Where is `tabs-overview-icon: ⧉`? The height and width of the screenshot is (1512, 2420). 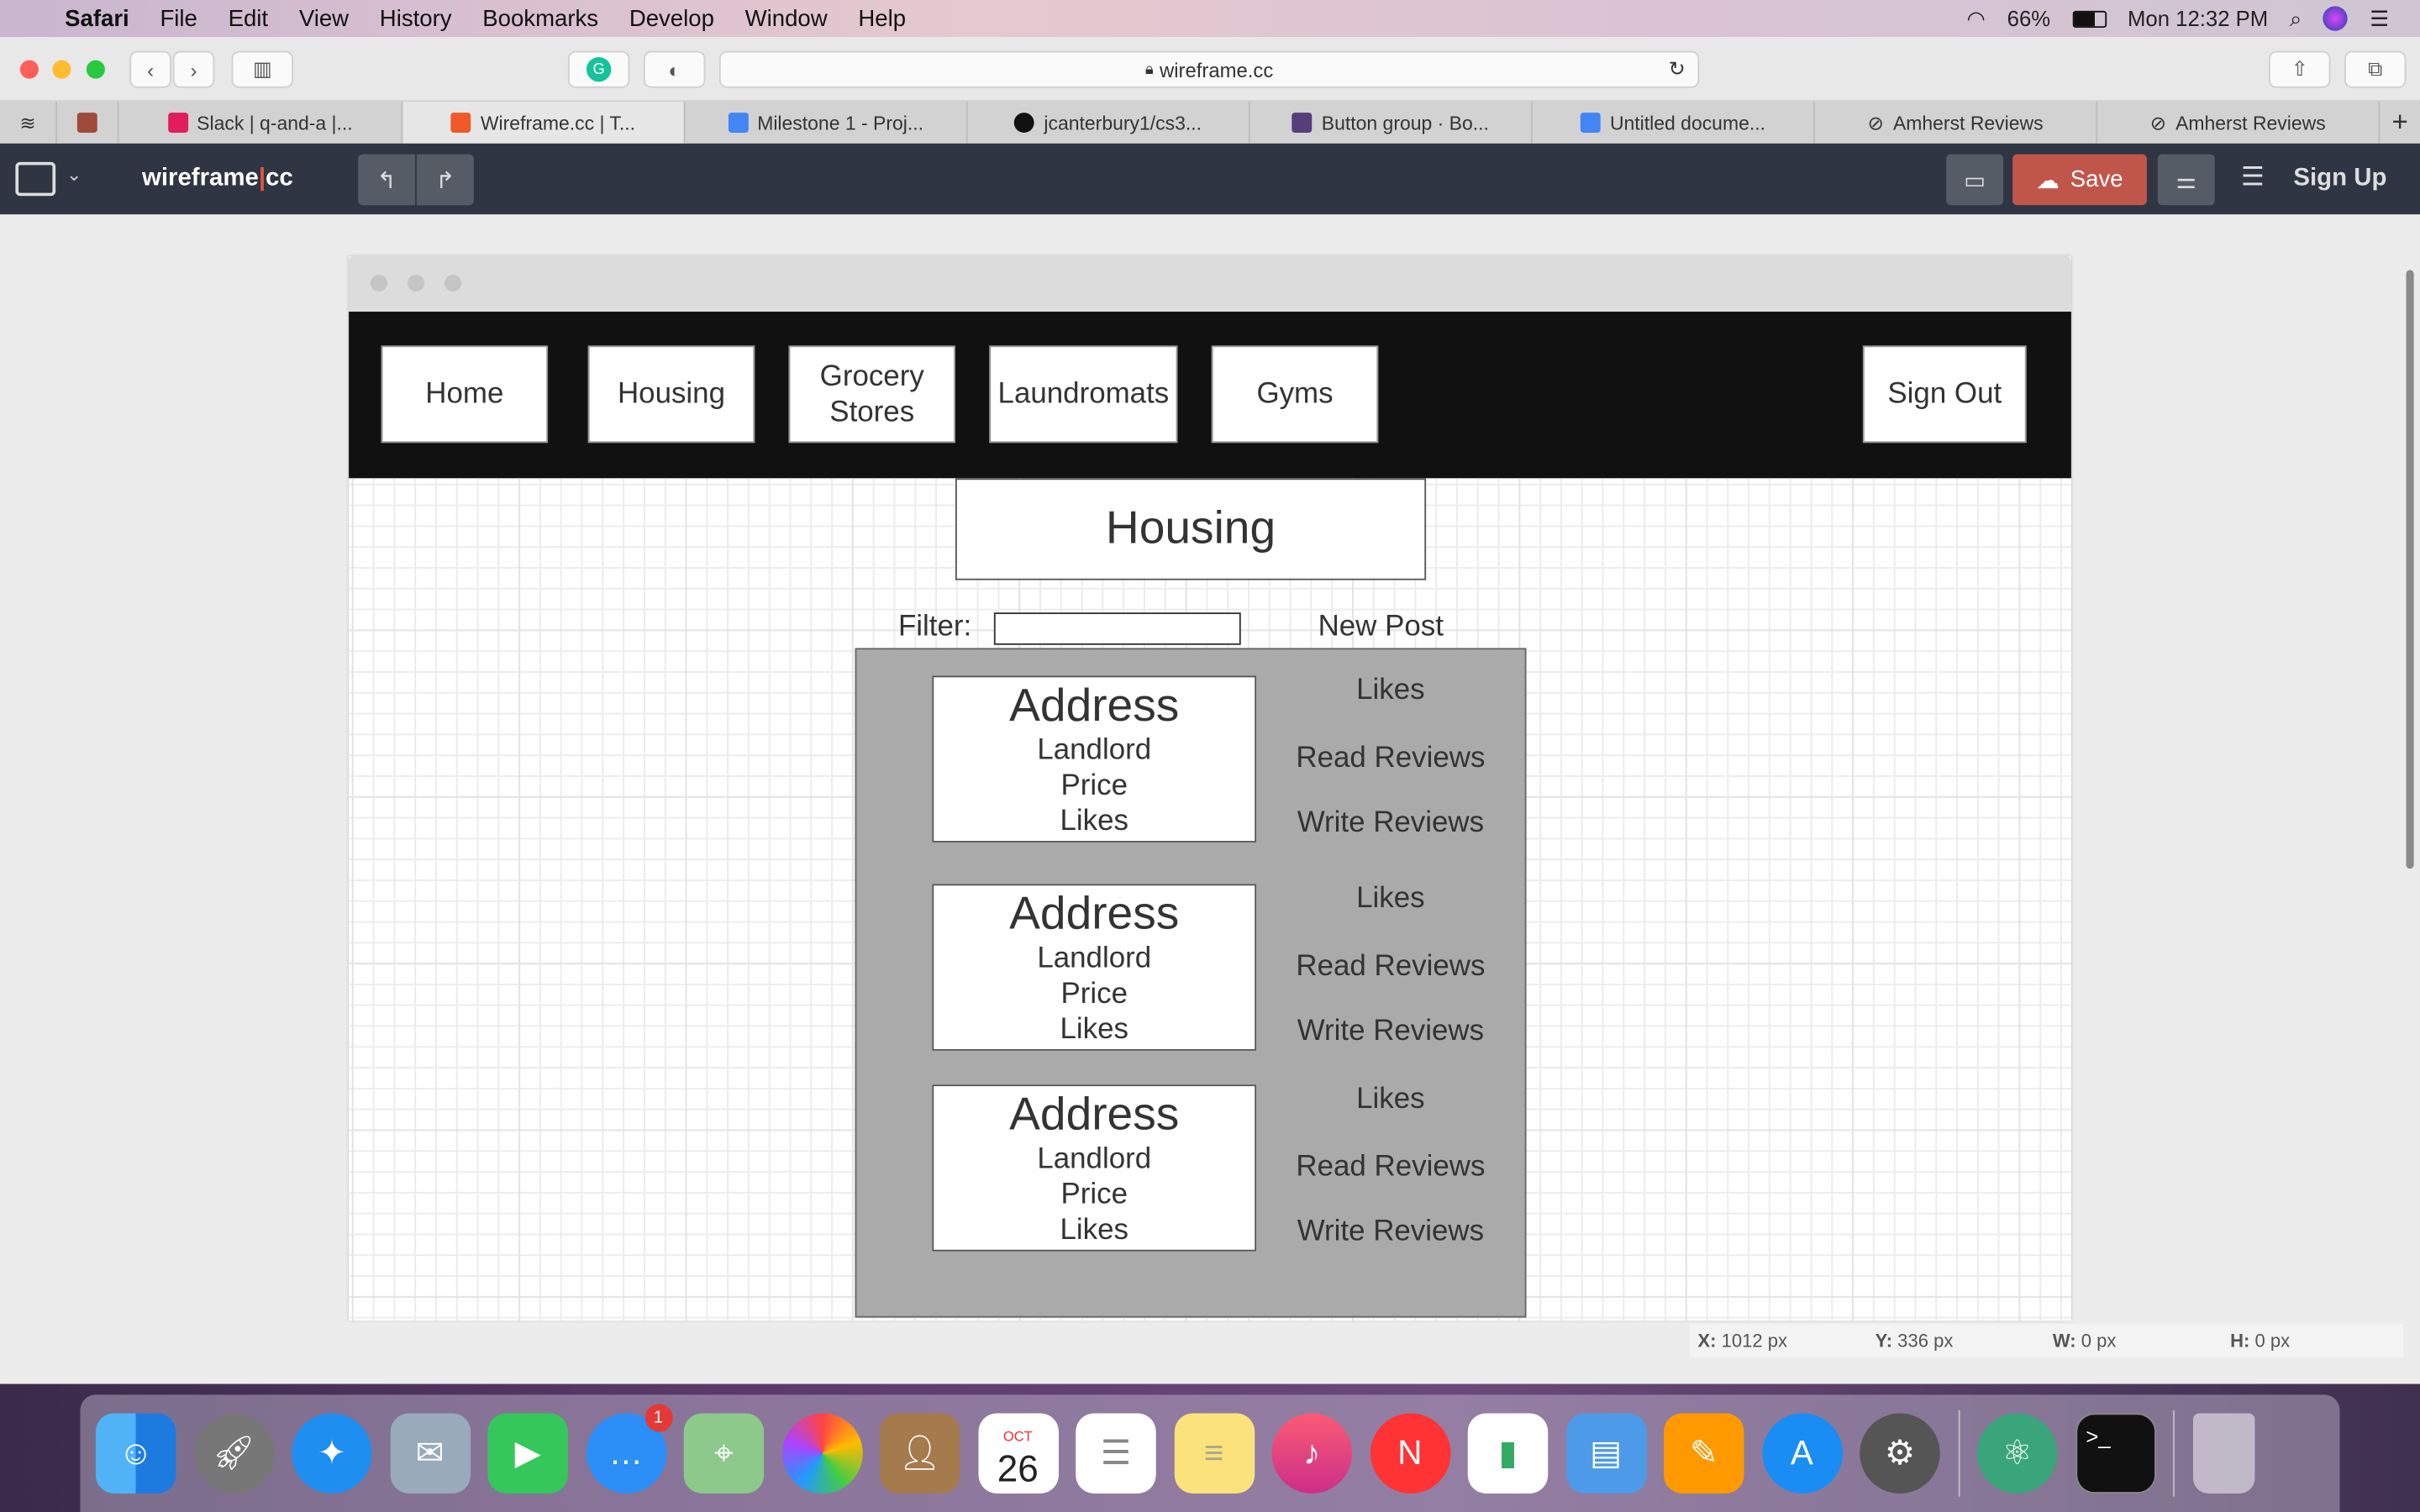
tabs-overview-icon: ⧉ is located at coordinates (2375, 69).